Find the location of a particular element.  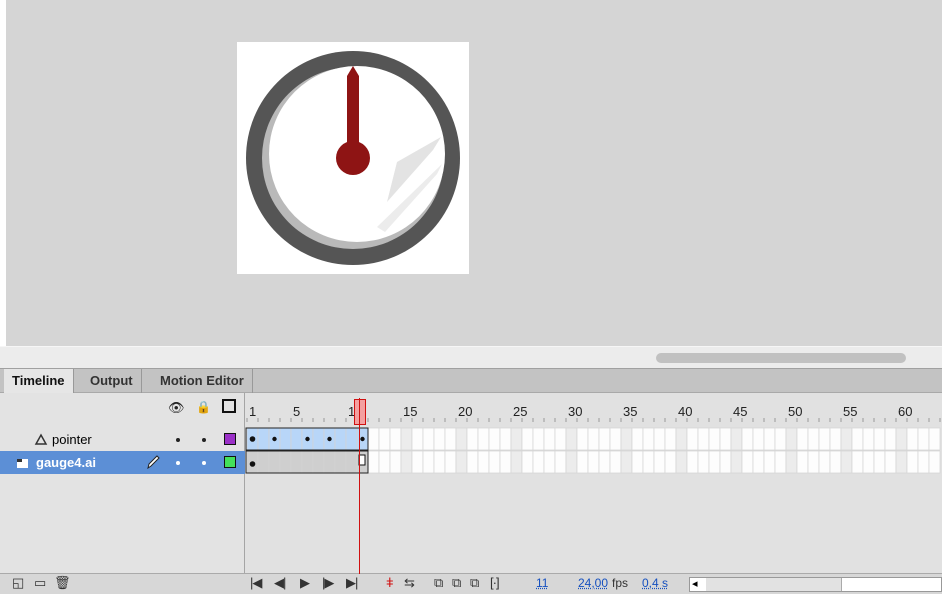

layer-name: pointer is located at coordinates (72, 439).